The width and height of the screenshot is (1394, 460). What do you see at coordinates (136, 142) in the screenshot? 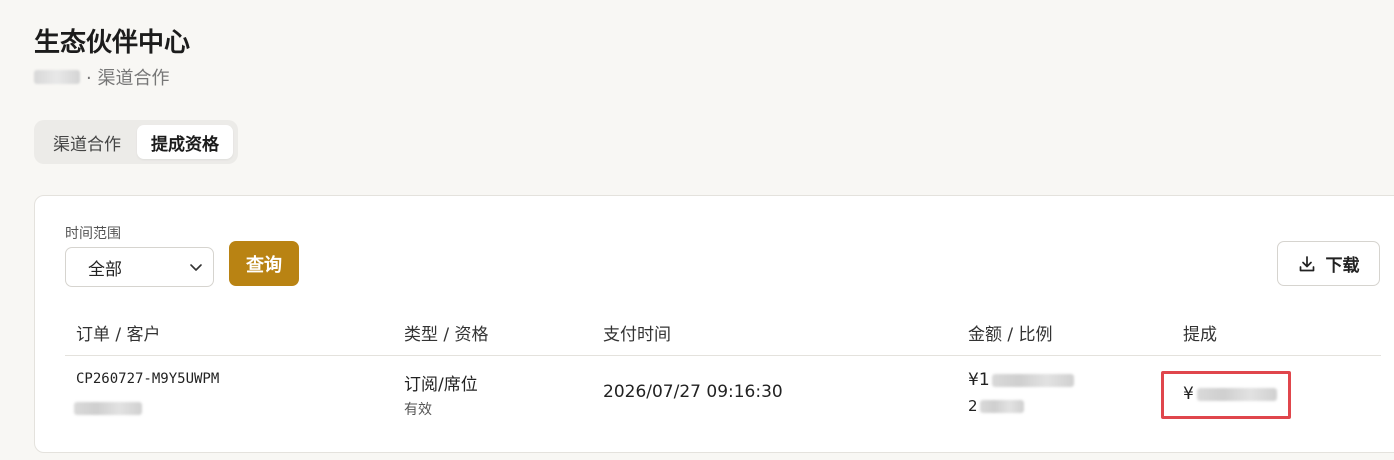
I see `tab-bar: 渠道合作 提成资格` at bounding box center [136, 142].